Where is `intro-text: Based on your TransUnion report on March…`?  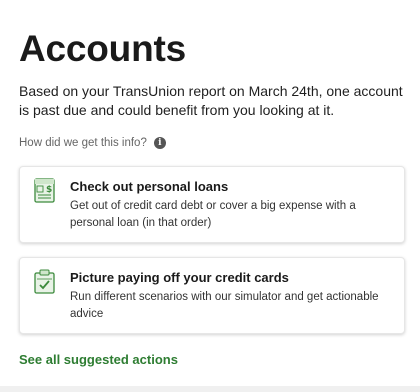
intro-text: Based on your TransUnion report on March… is located at coordinates (211, 100).